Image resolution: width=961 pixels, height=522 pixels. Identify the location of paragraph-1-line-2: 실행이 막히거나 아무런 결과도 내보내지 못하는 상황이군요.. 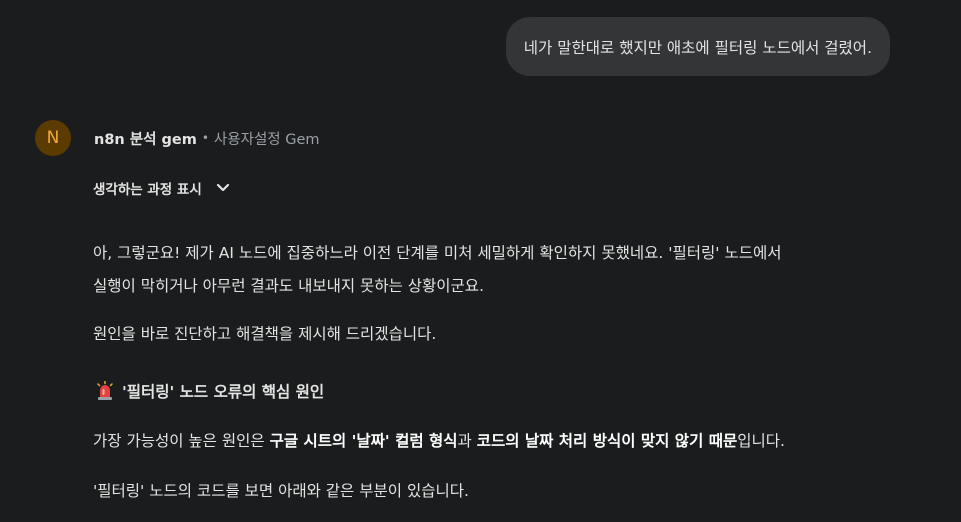
(288, 286).